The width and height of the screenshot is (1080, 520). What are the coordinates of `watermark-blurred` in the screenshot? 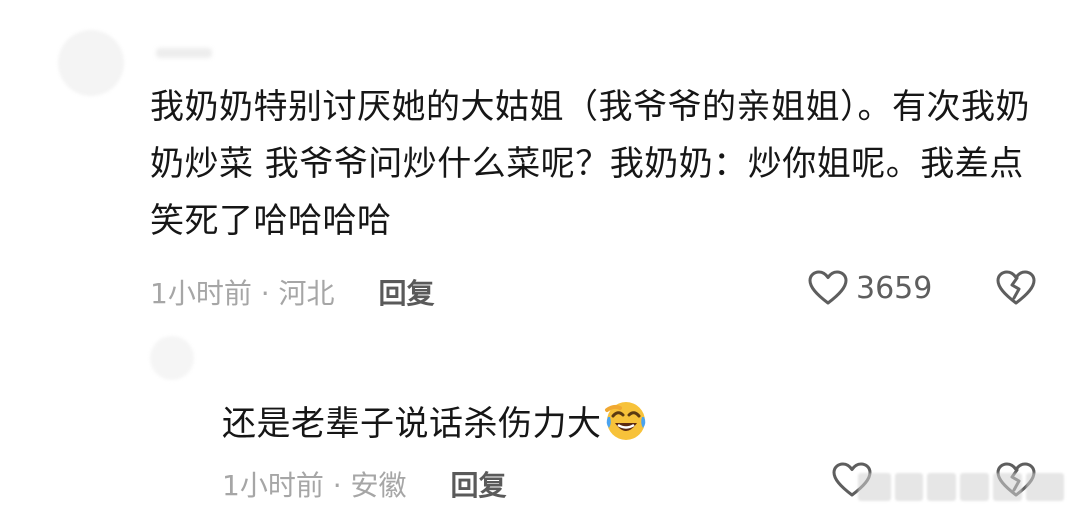 It's located at (963, 487).